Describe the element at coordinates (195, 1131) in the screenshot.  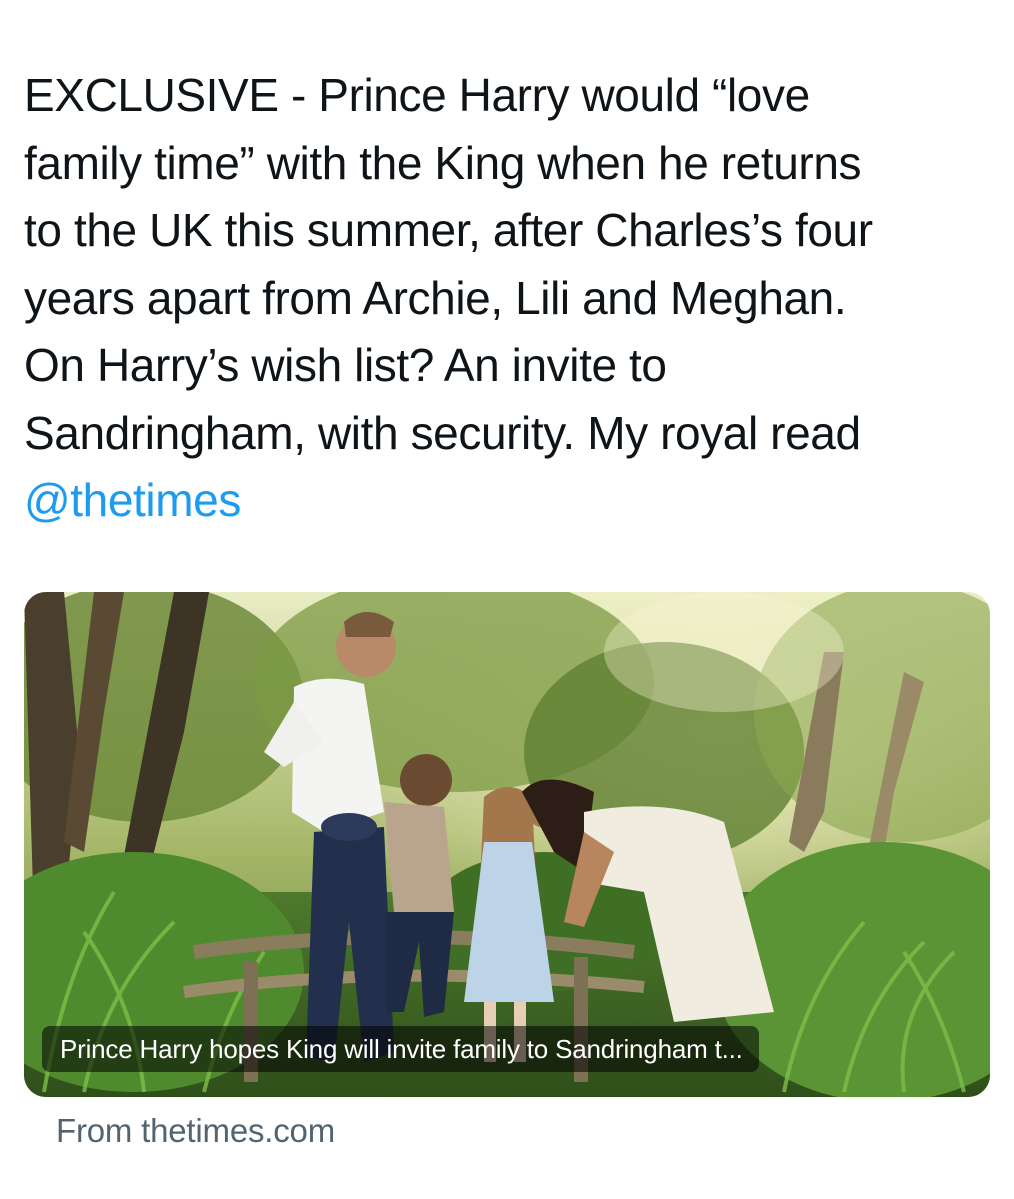
I see `card-source-link: From thetimes.com` at that location.